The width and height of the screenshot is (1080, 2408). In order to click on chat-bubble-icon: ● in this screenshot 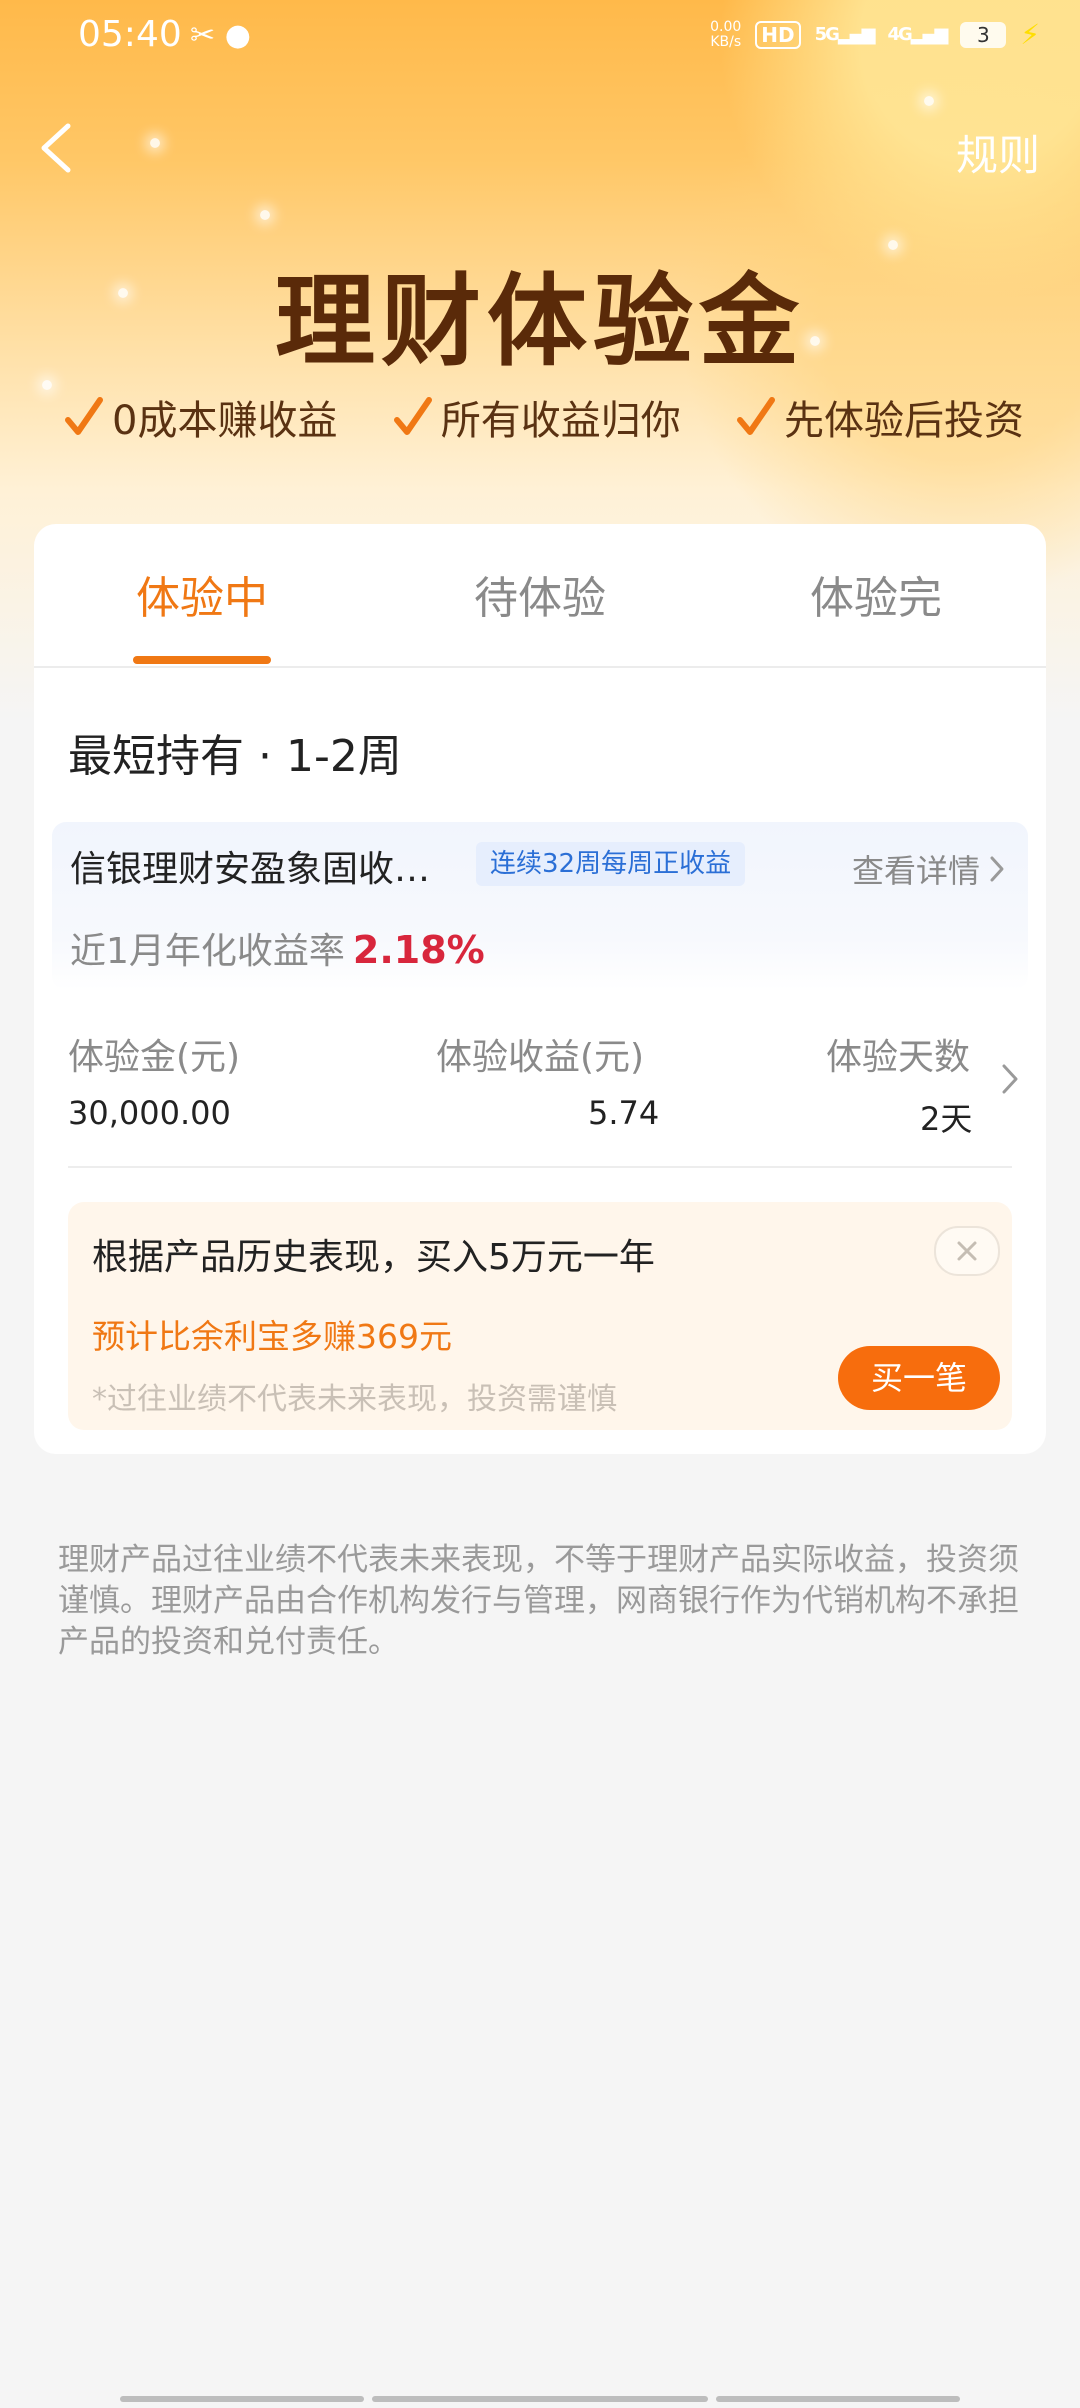, I will do `click(237, 35)`.